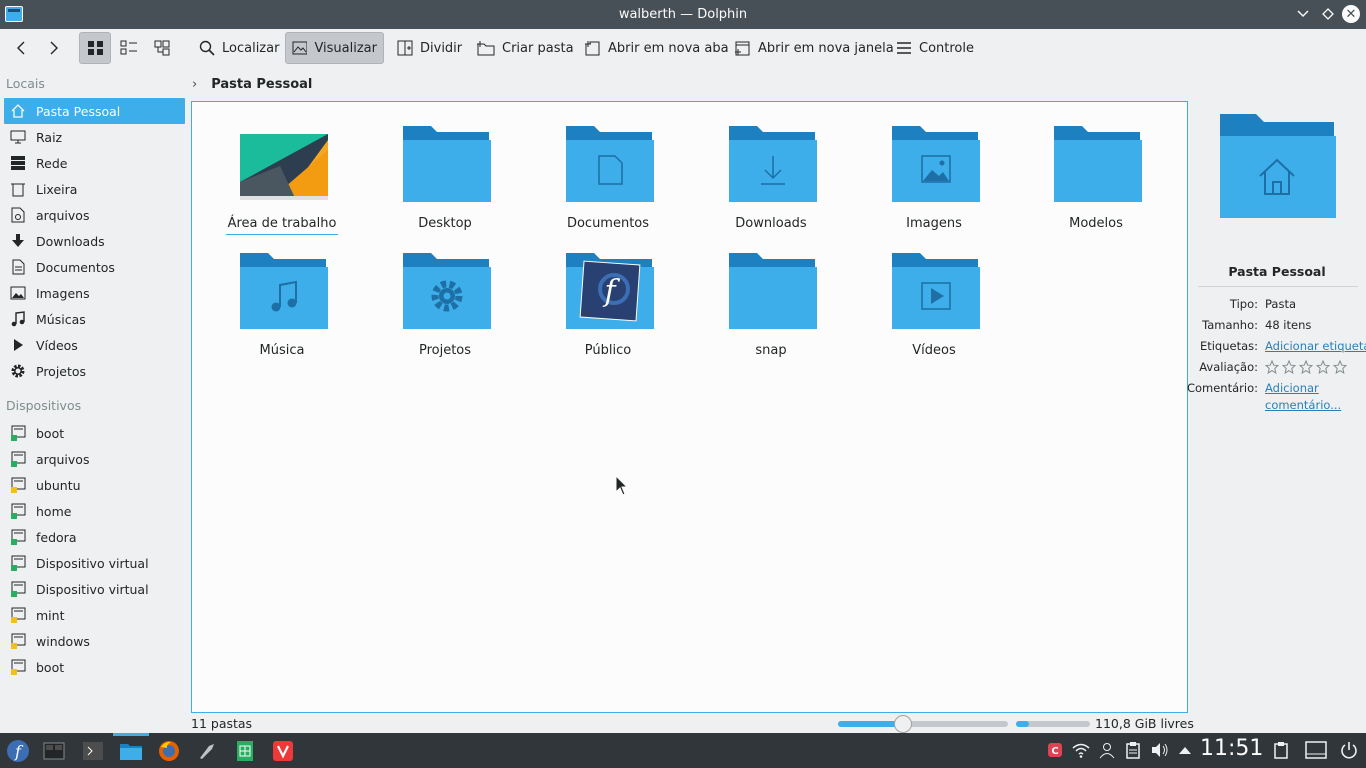 This screenshot has width=1366, height=768. What do you see at coordinates (18, 111) in the screenshot?
I see `home-icon` at bounding box center [18, 111].